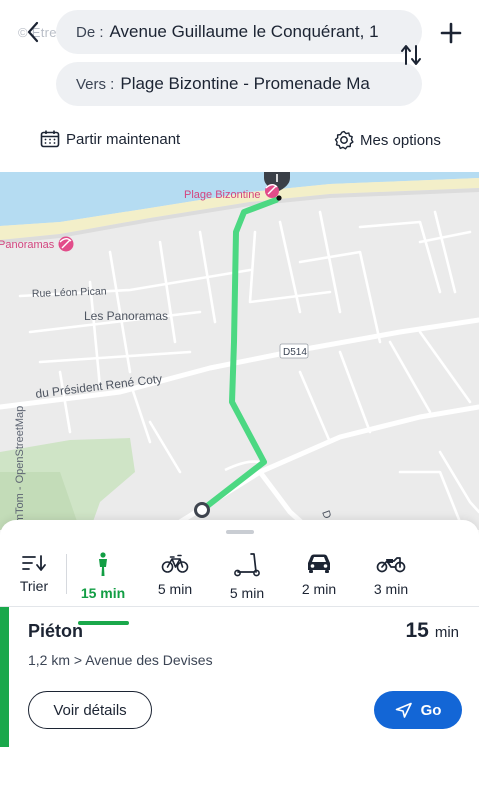 The image size is (479, 800). I want to click on beach-poi-icon, so click(272, 191).